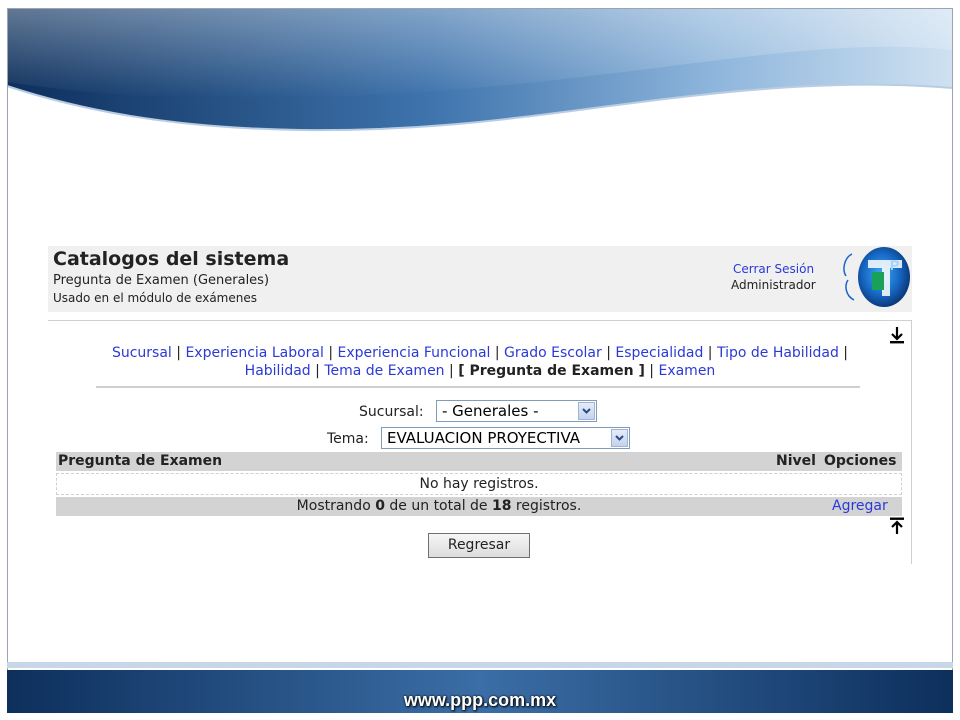  I want to click on nav-experiencia-laboral: Experiencia Laboral, so click(254, 353).